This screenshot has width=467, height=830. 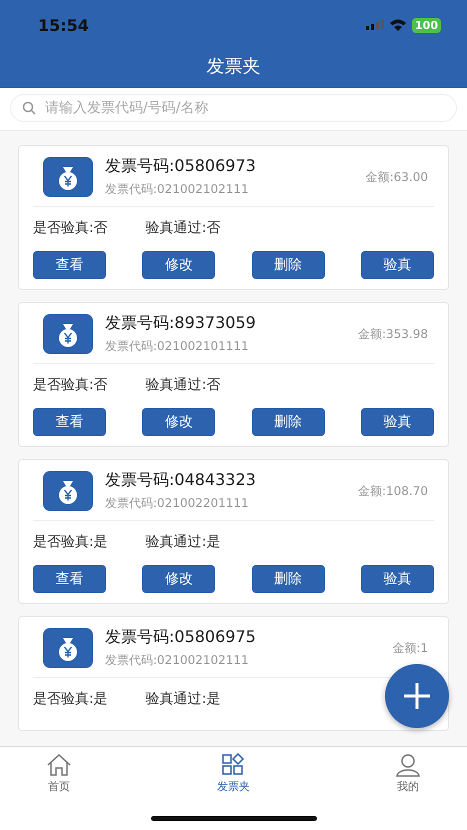 What do you see at coordinates (29, 108) in the screenshot?
I see `search-icon` at bounding box center [29, 108].